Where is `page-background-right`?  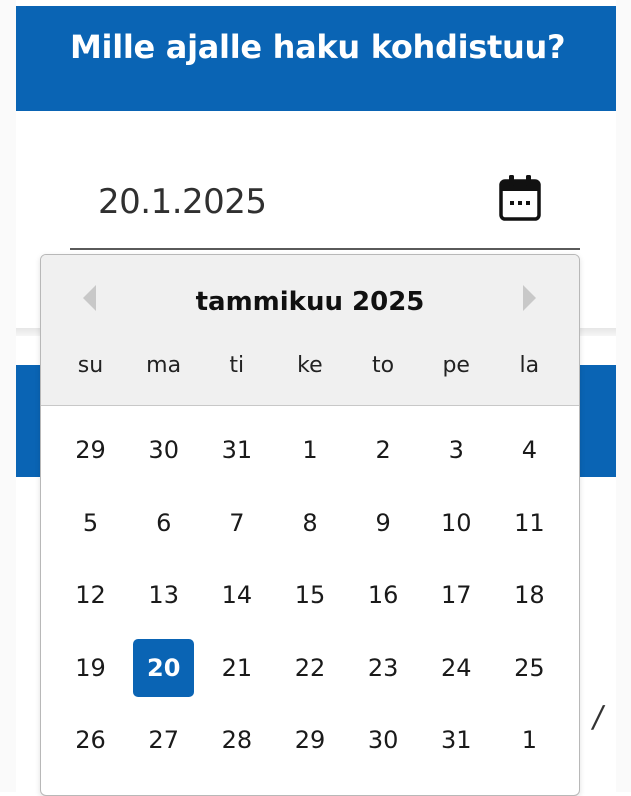 page-background-right is located at coordinates (623, 396).